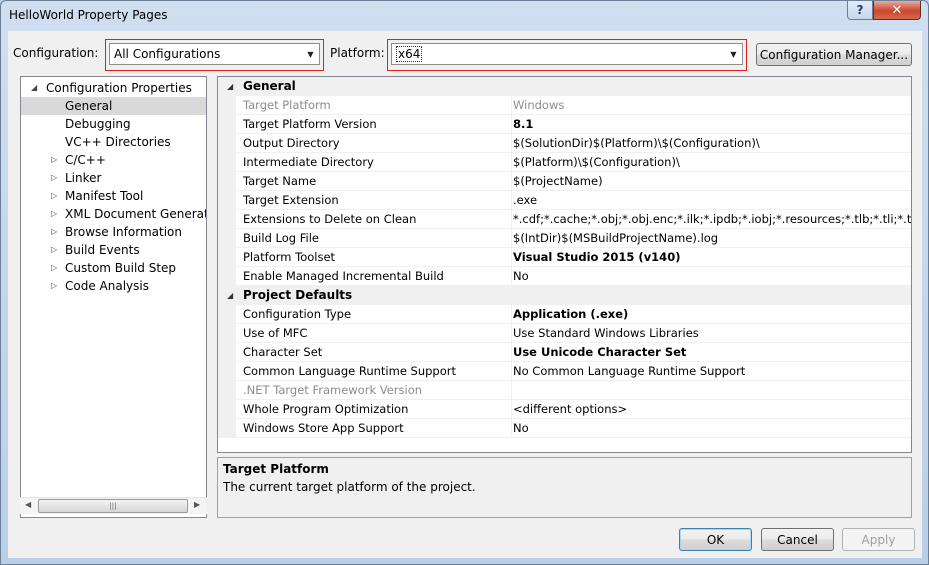 The height and width of the screenshot is (565, 929). I want to click on property-name: Character Set, so click(283, 352).